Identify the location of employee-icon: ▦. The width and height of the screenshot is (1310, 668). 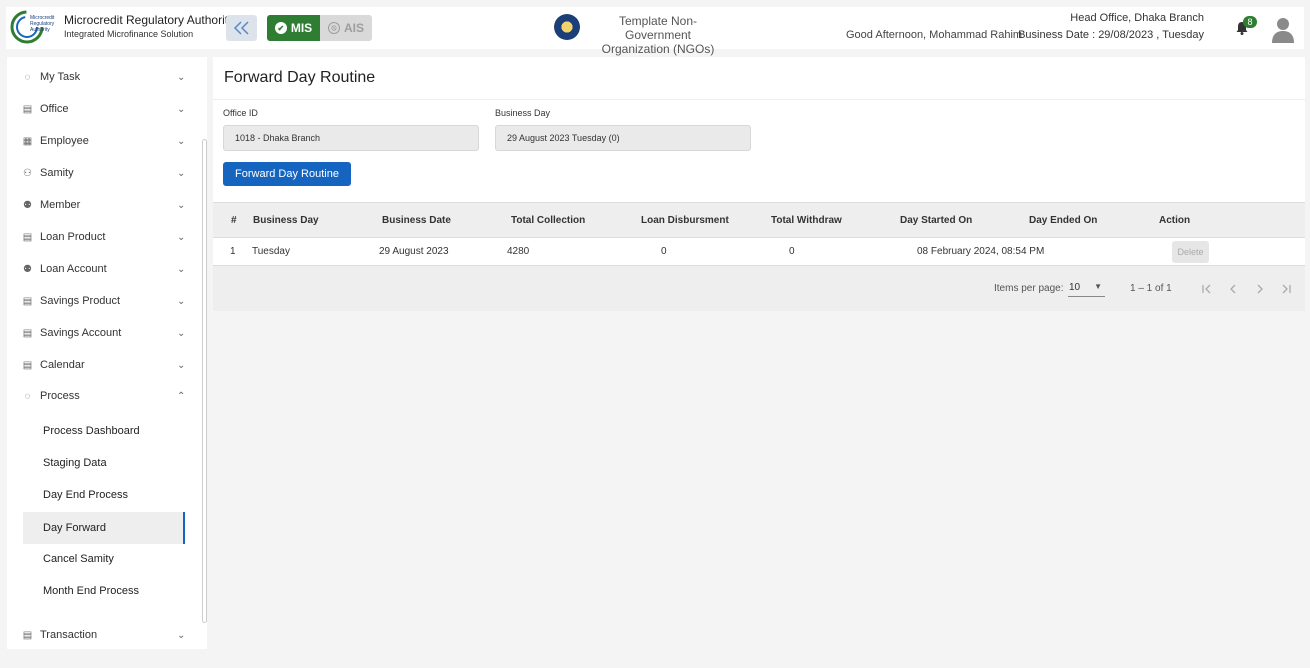
(27, 141).